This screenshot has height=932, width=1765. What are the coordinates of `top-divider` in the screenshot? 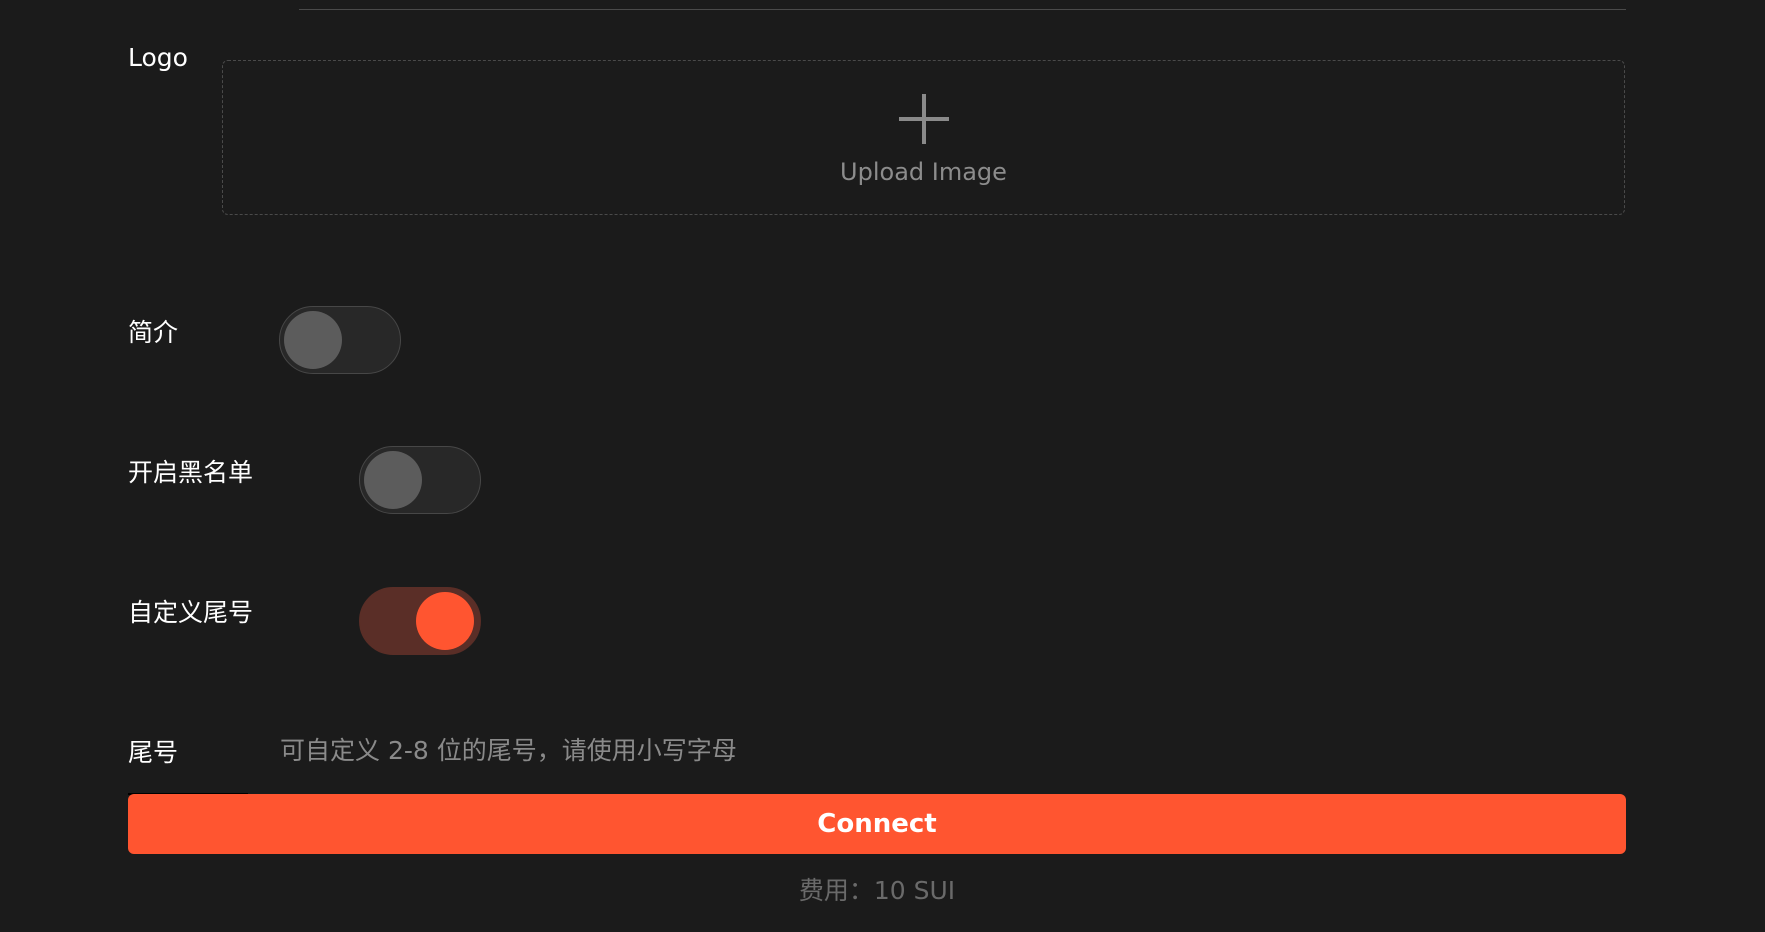 It's located at (962, 9).